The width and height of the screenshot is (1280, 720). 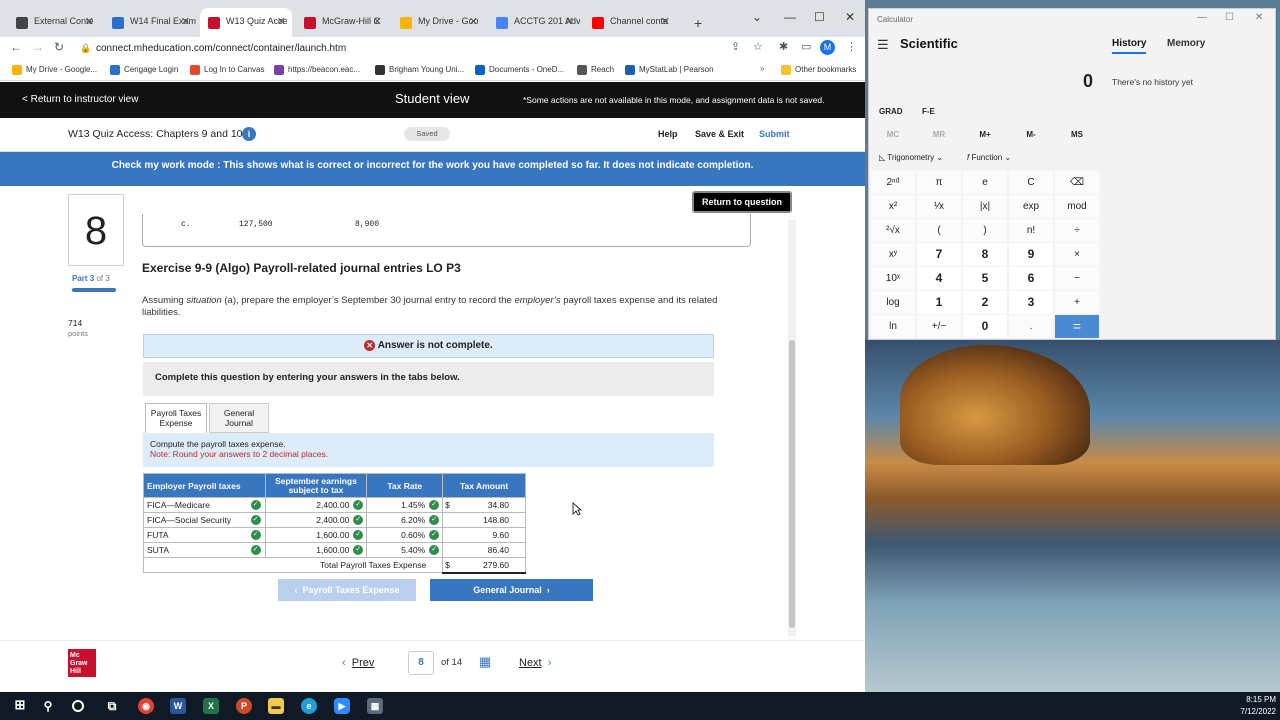 What do you see at coordinates (719, 134) in the screenshot?
I see `save-exit-link: Save & Exit` at bounding box center [719, 134].